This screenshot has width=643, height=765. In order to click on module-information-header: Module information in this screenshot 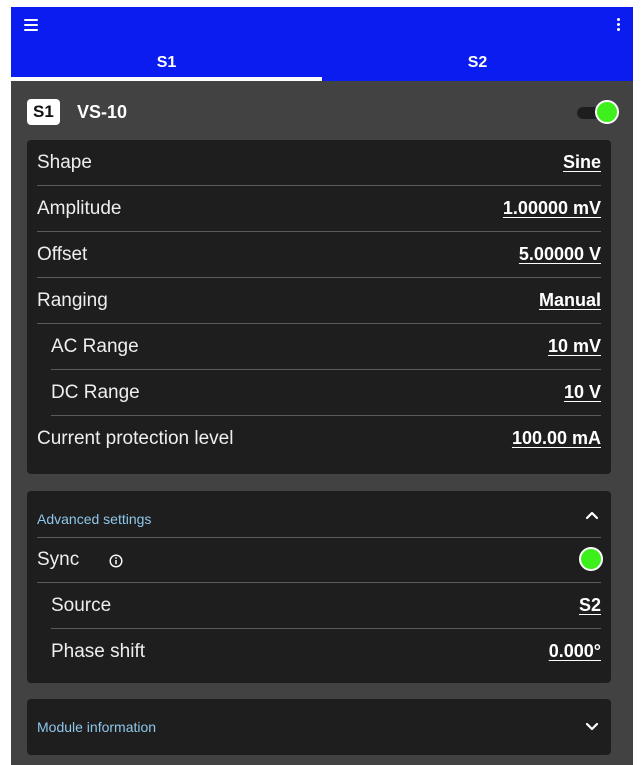, I will do `click(319, 727)`.